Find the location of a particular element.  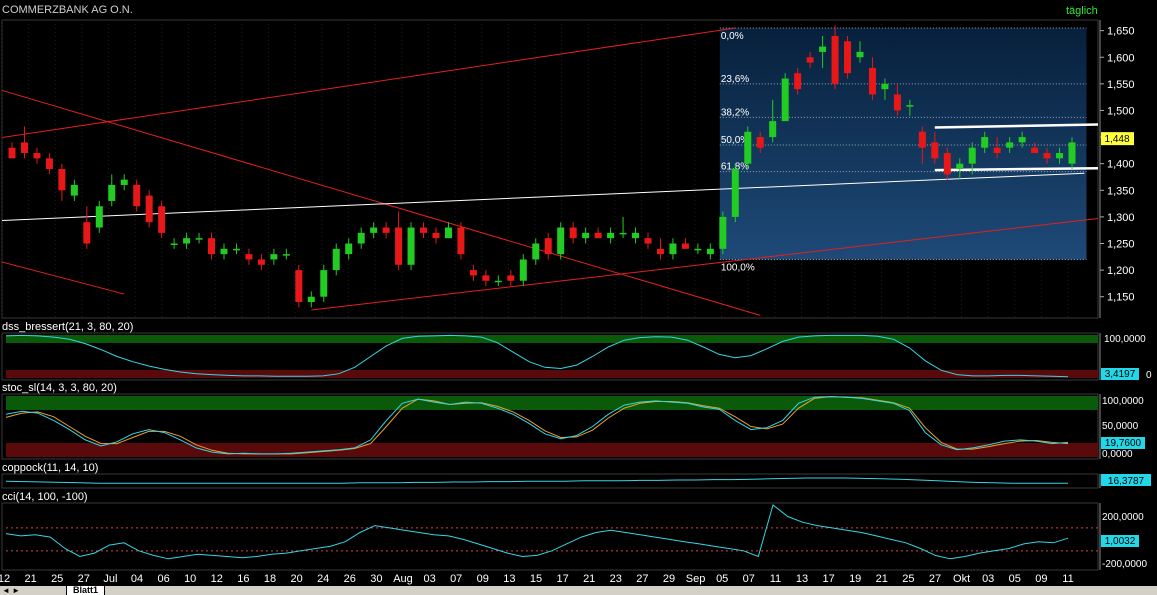

fib-level-label: 0,0% is located at coordinates (732, 36).